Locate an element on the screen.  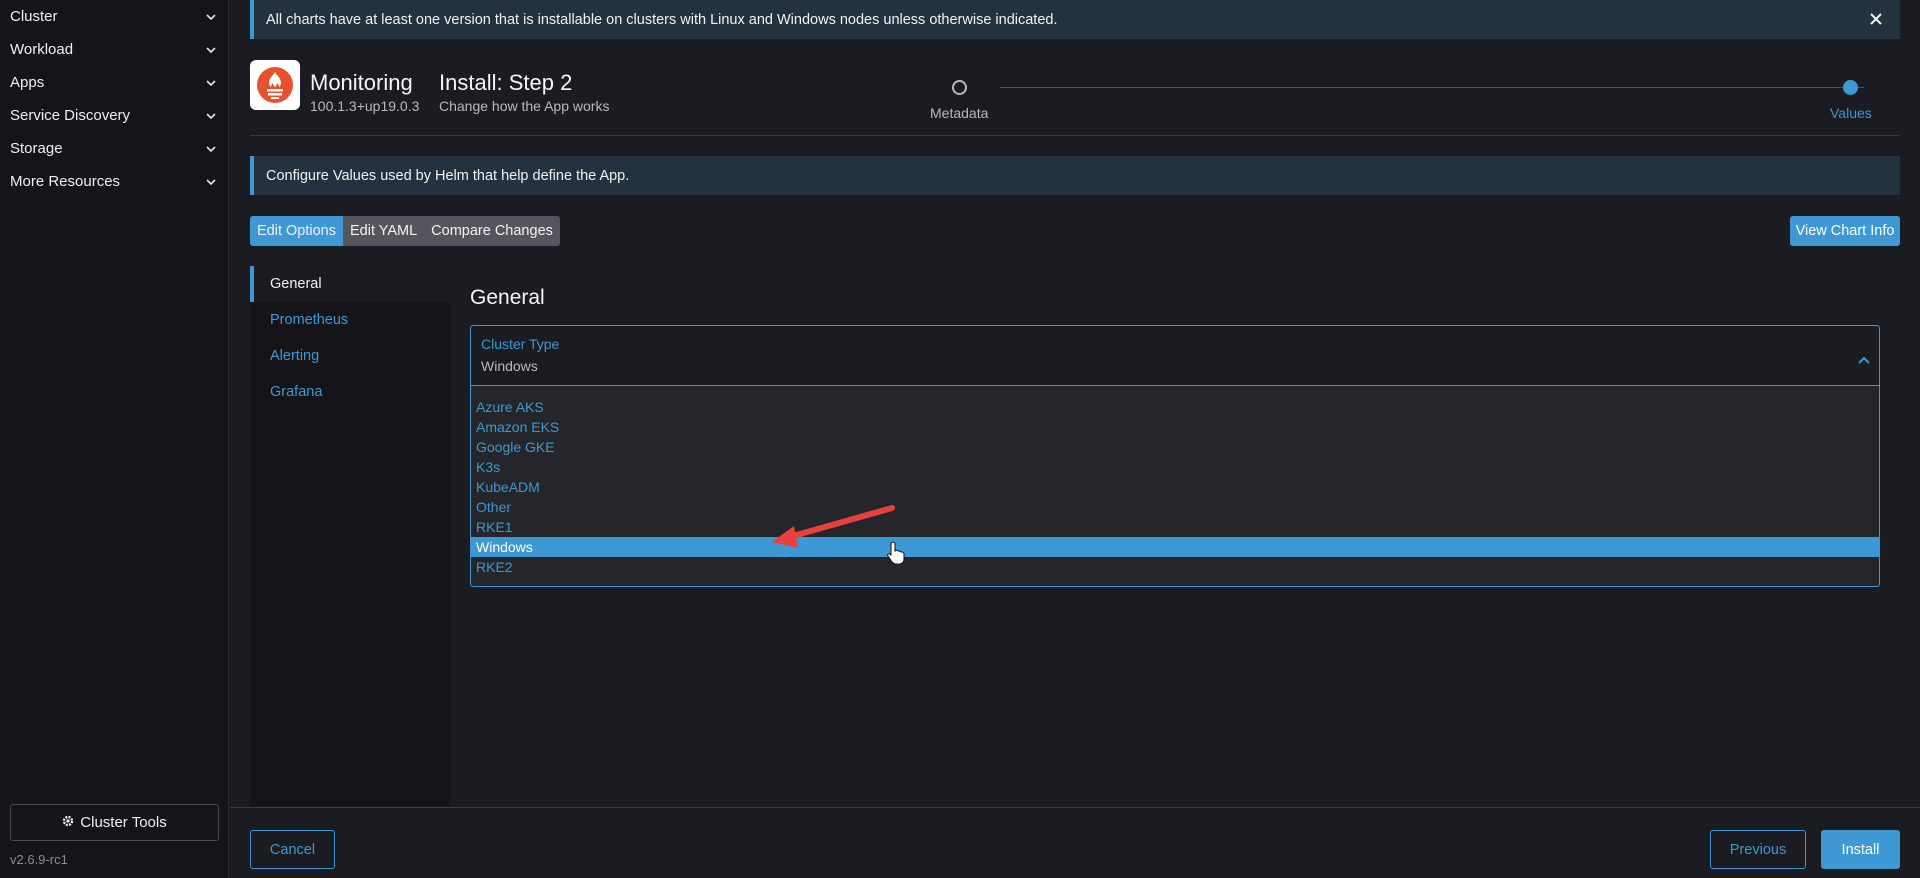
install-button: Install is located at coordinates (1860, 849).